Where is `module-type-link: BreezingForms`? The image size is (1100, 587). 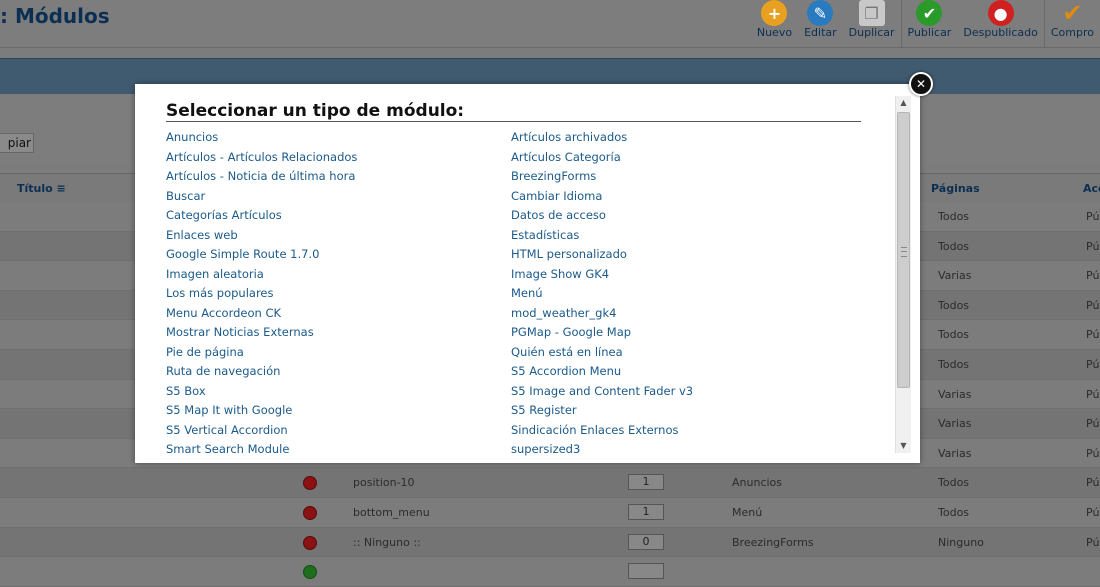 module-type-link: BreezingForms is located at coordinates (602, 177).